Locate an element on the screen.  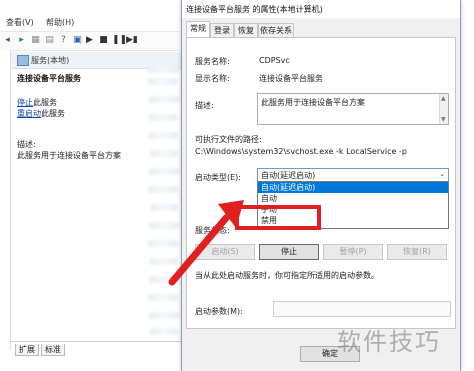
display-name-label: 显示名称: is located at coordinates (212, 78).